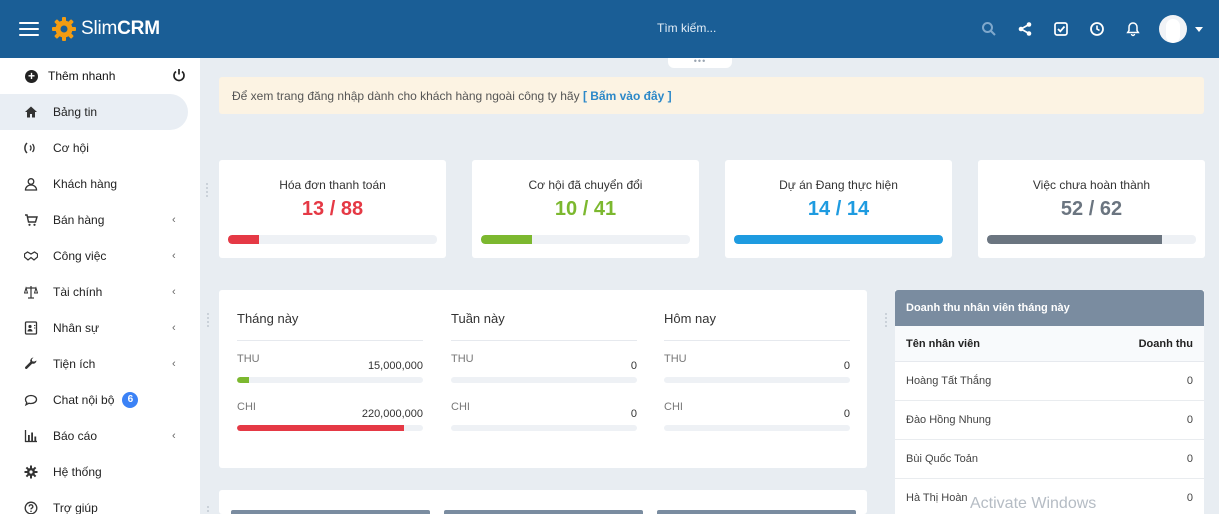  Describe the element at coordinates (1025, 29) in the screenshot. I see `share-icon` at that location.